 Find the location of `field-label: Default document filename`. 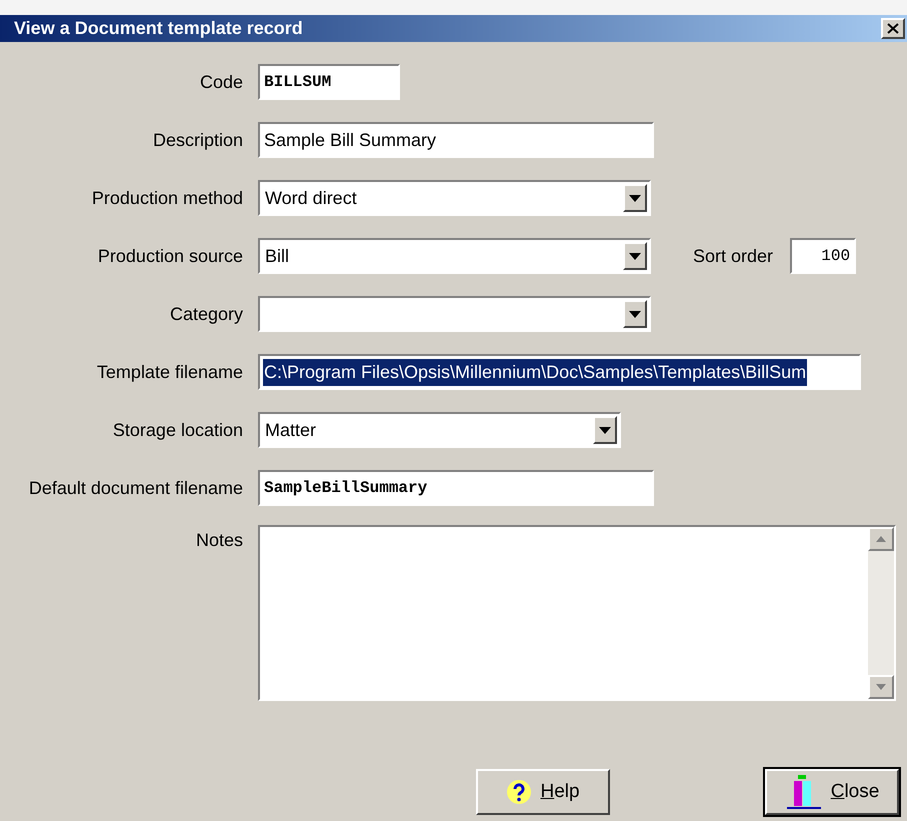

field-label: Default document filename is located at coordinates (135, 488).